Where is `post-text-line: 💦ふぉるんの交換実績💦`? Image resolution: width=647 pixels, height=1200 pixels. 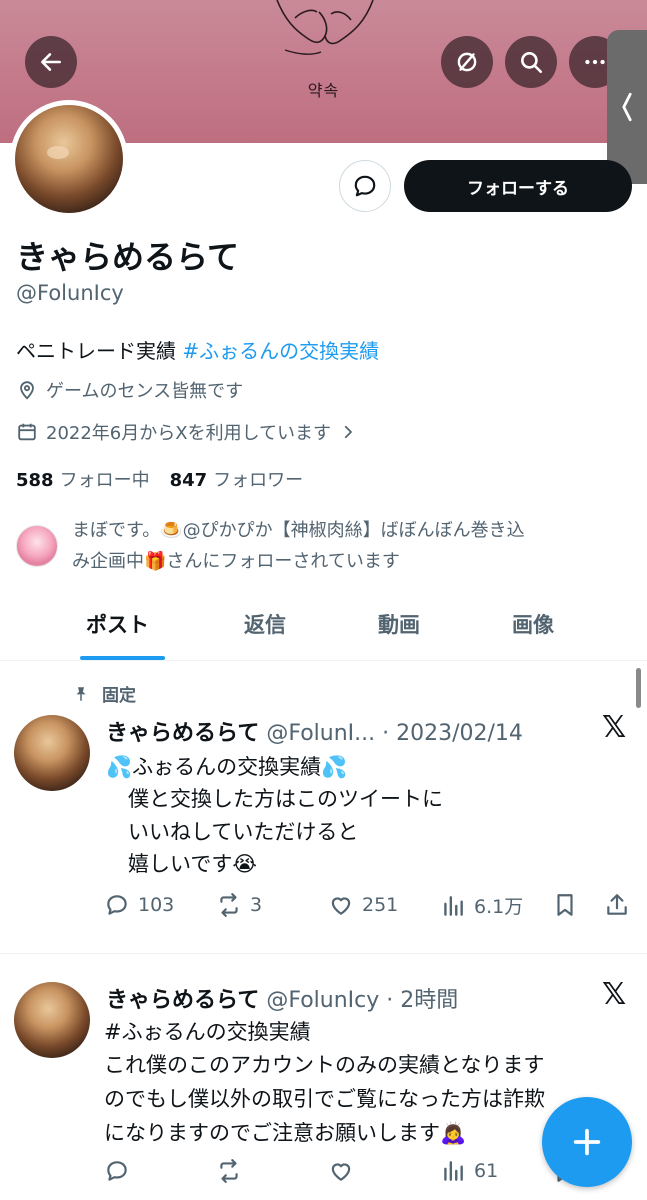
post-text-line: 💦ふぉるんの交換実績💦 is located at coordinates (227, 767).